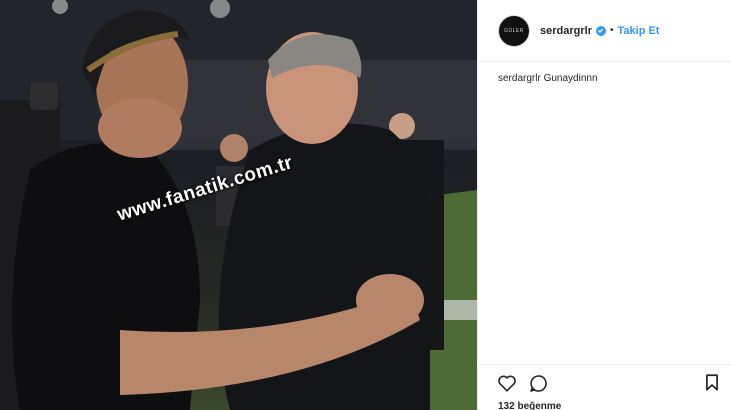  Describe the element at coordinates (639, 31) in the screenshot. I see `follow-button: Takip Et` at that location.